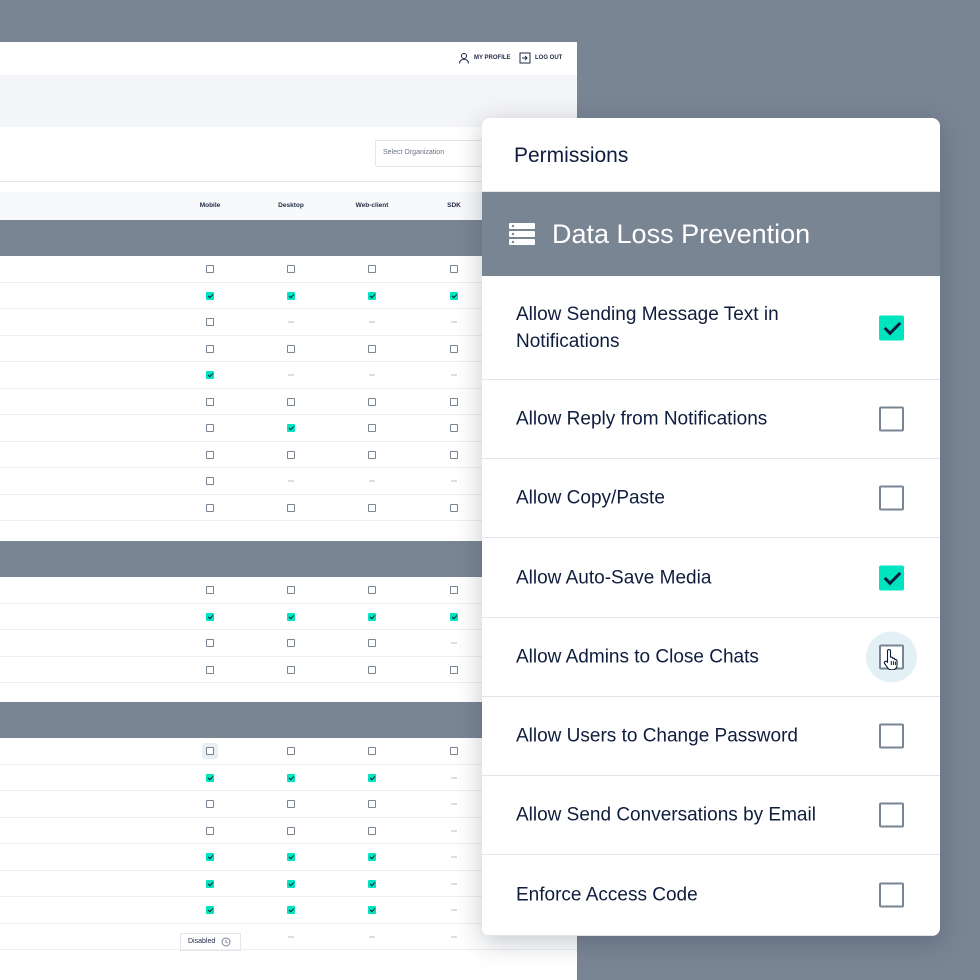 The height and width of the screenshot is (980, 980). I want to click on column-header-mobile: Mobile, so click(210, 205).